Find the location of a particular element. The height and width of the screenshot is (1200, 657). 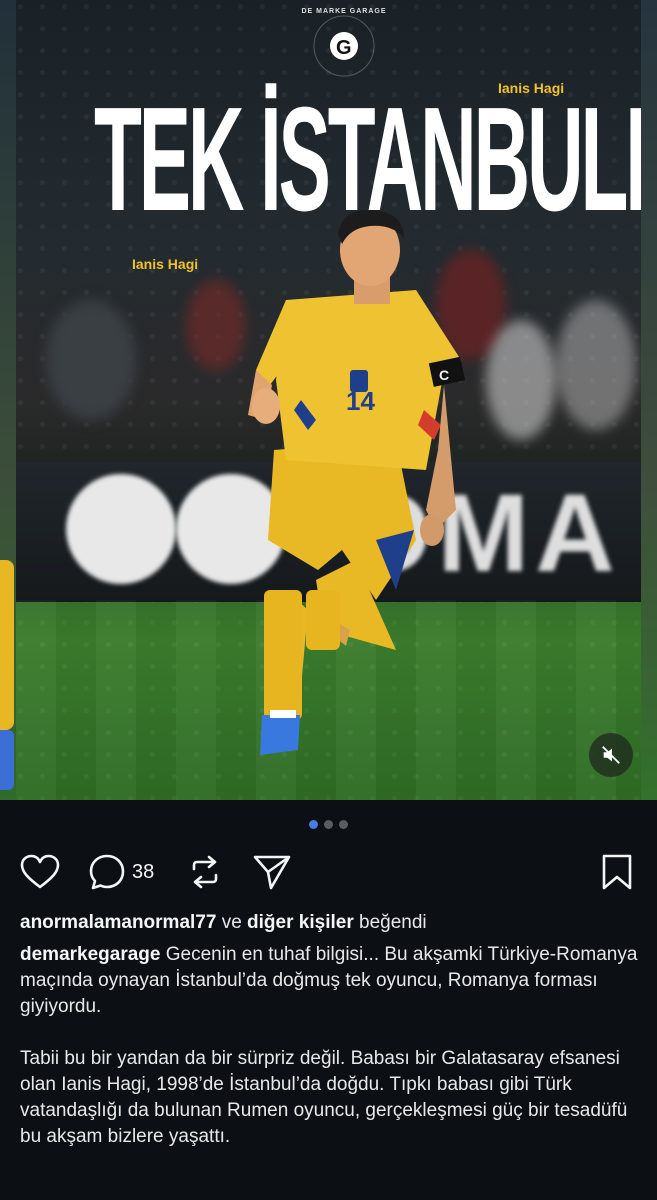

previous-slide-edge is located at coordinates (8, 400).